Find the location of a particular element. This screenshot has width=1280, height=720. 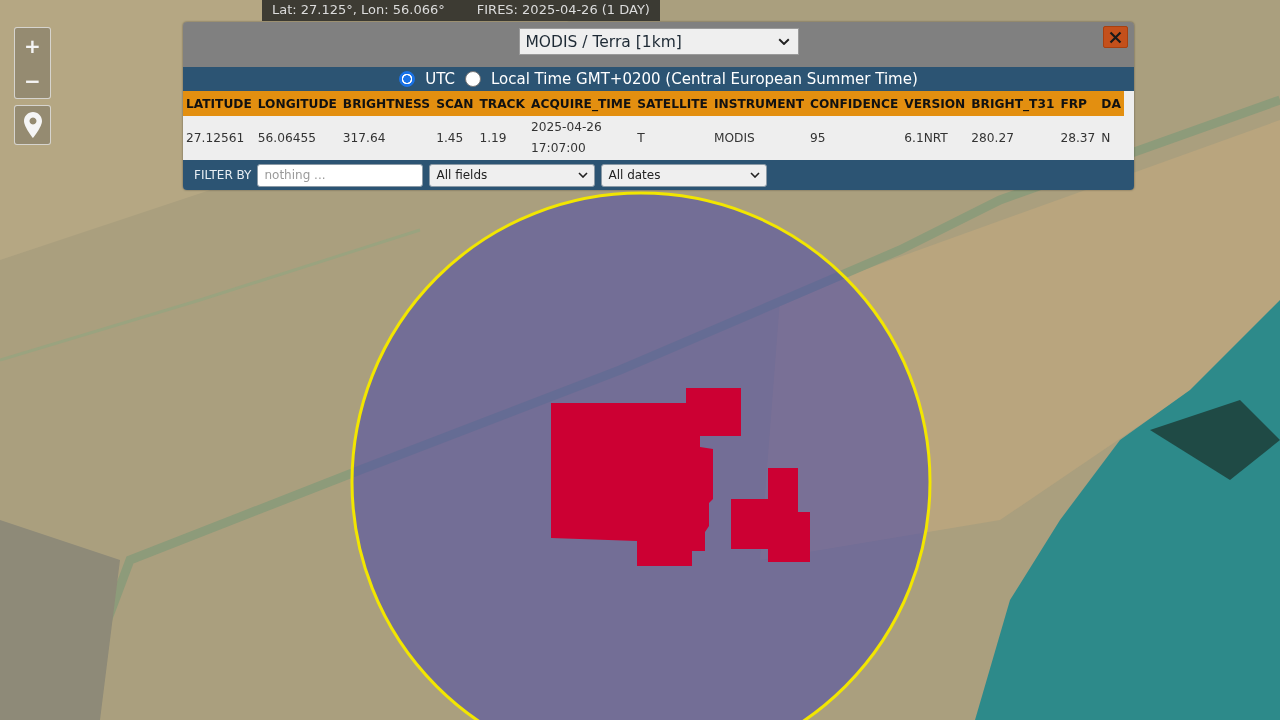

column-header: FRP is located at coordinates (1078, 103).